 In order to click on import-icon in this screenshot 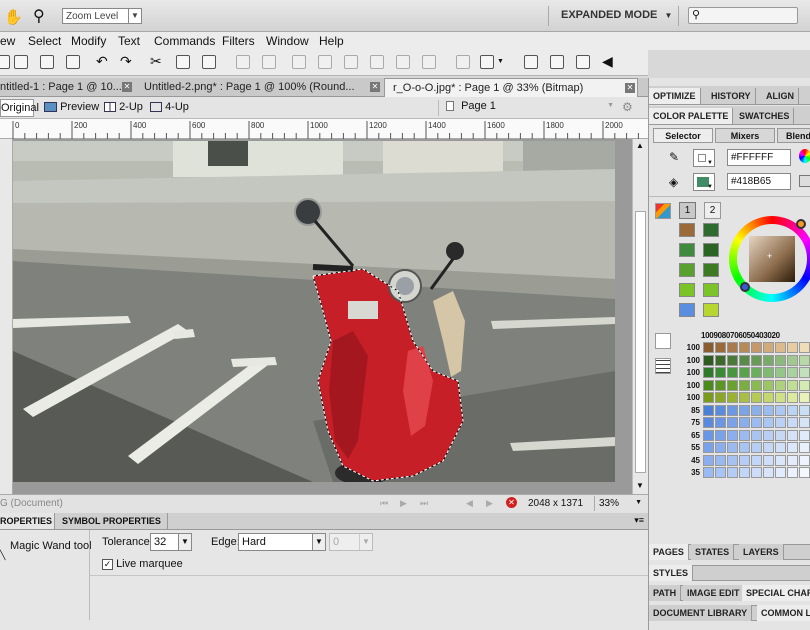, I will do `click(5, 62)`.